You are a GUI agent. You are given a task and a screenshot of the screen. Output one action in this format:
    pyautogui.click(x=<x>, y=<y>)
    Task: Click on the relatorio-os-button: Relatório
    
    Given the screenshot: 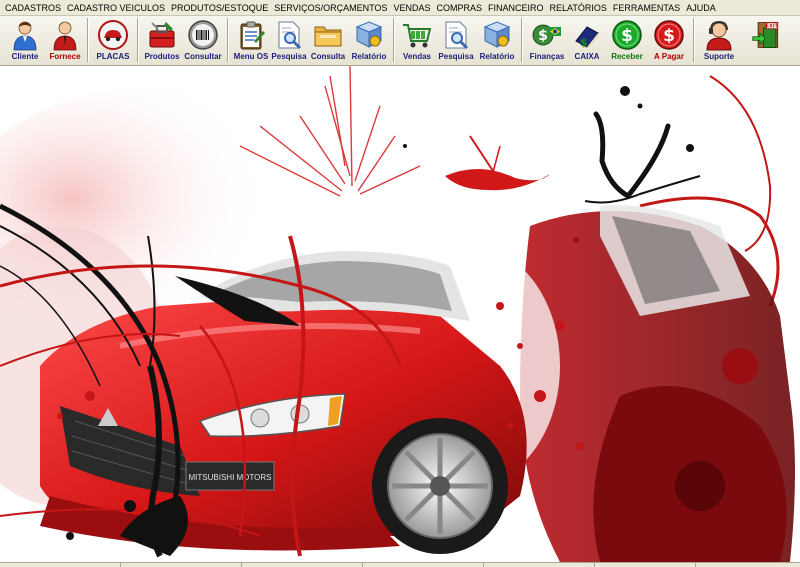 What is the action you would take?
    pyautogui.click(x=369, y=39)
    